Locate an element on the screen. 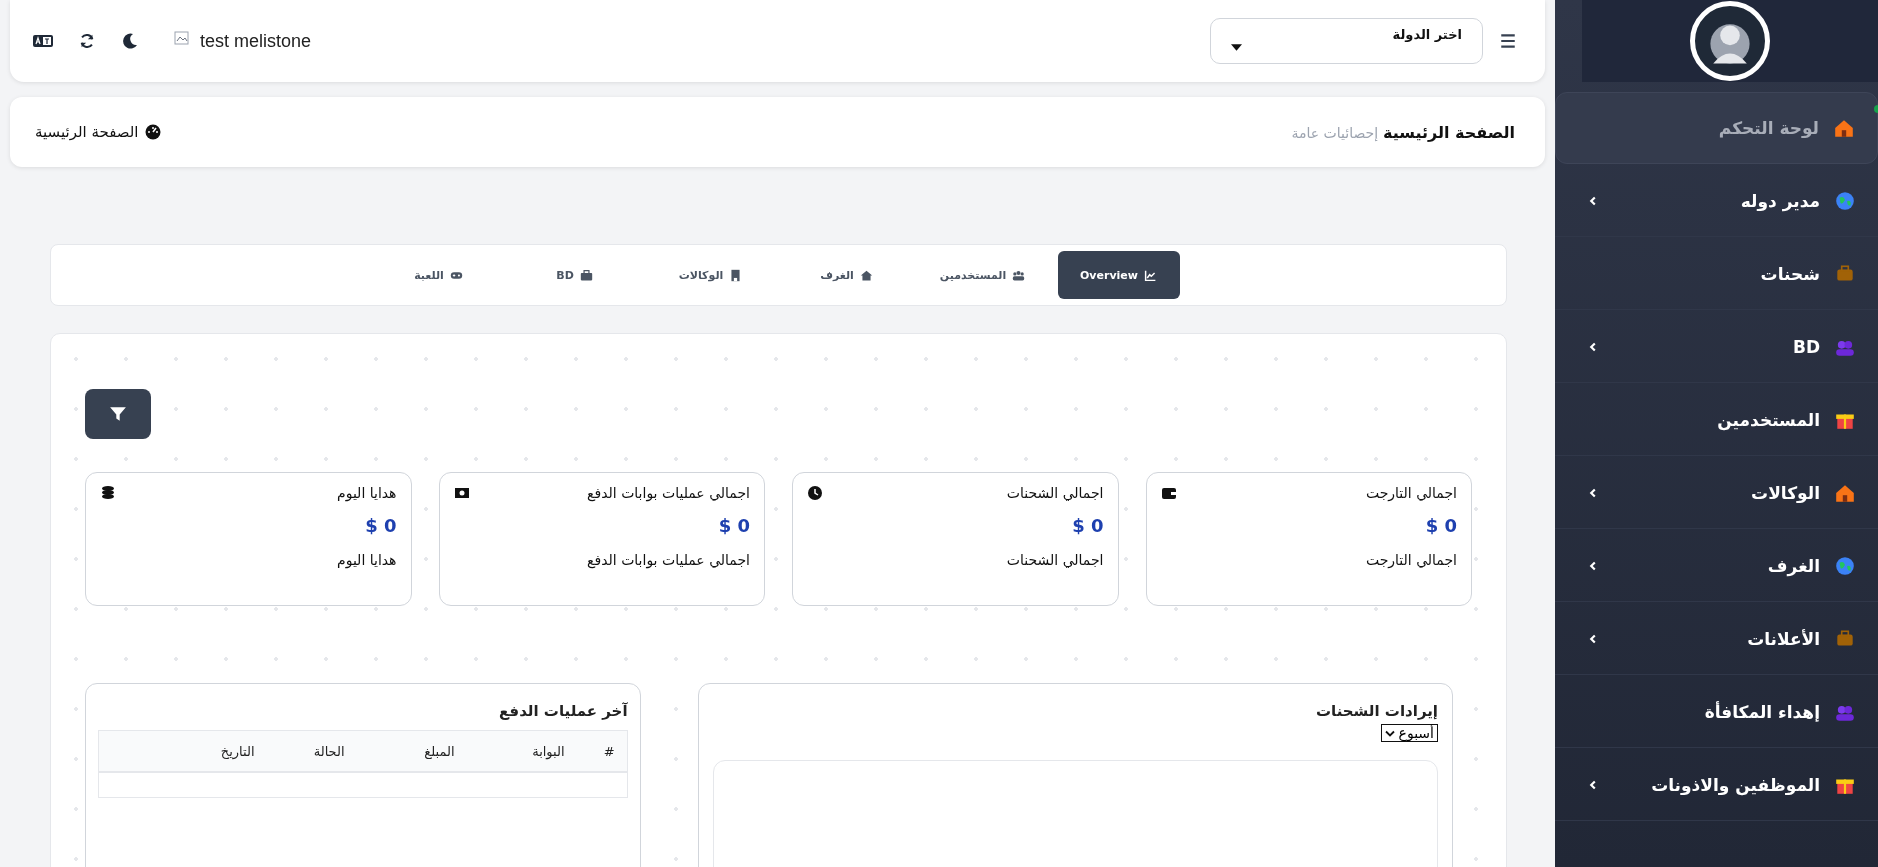 This screenshot has height=867, width=1878. sidebar-item: مدير دوله is located at coordinates (1716, 201).